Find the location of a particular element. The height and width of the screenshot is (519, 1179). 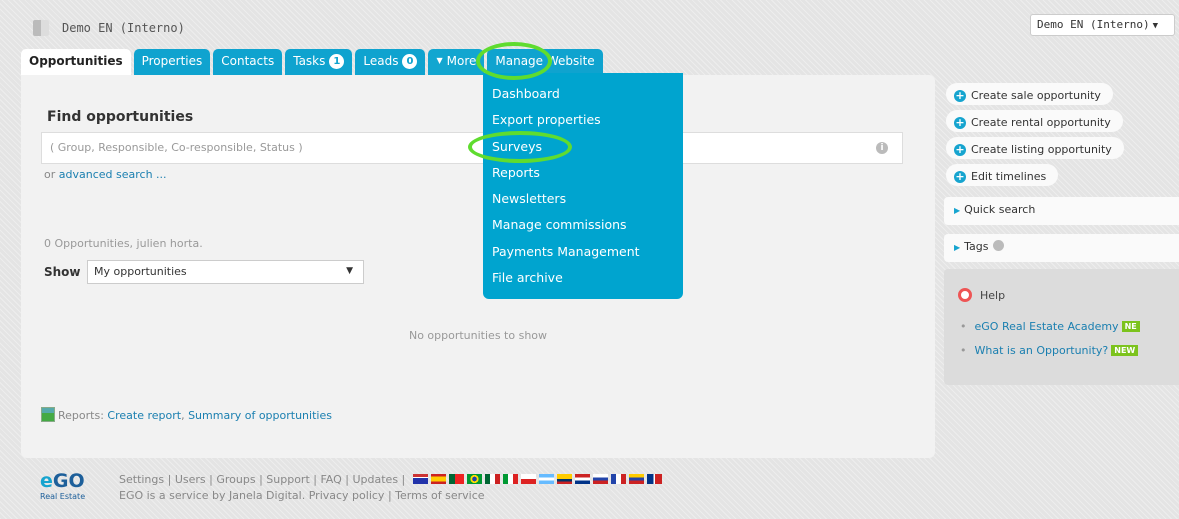

tab-properties: Properties is located at coordinates (172, 62).